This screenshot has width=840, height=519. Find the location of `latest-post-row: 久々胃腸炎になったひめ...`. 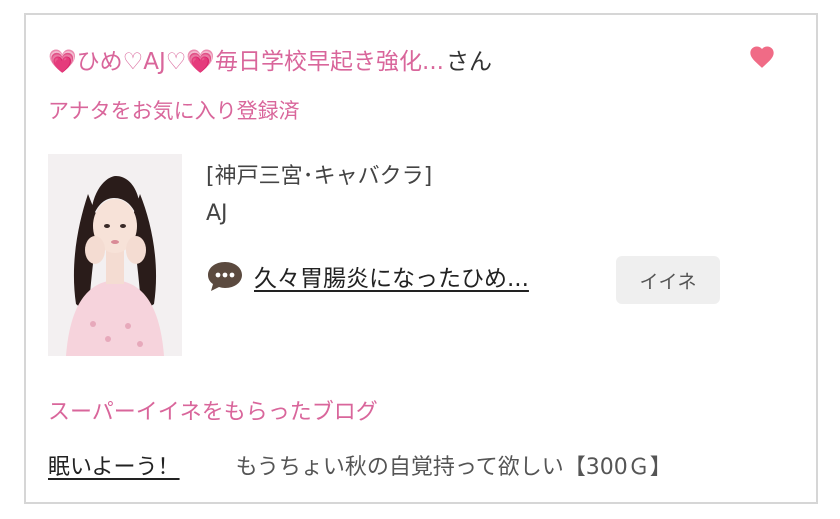

latest-post-row: 久々胃腸炎になったひめ... is located at coordinates (367, 276).